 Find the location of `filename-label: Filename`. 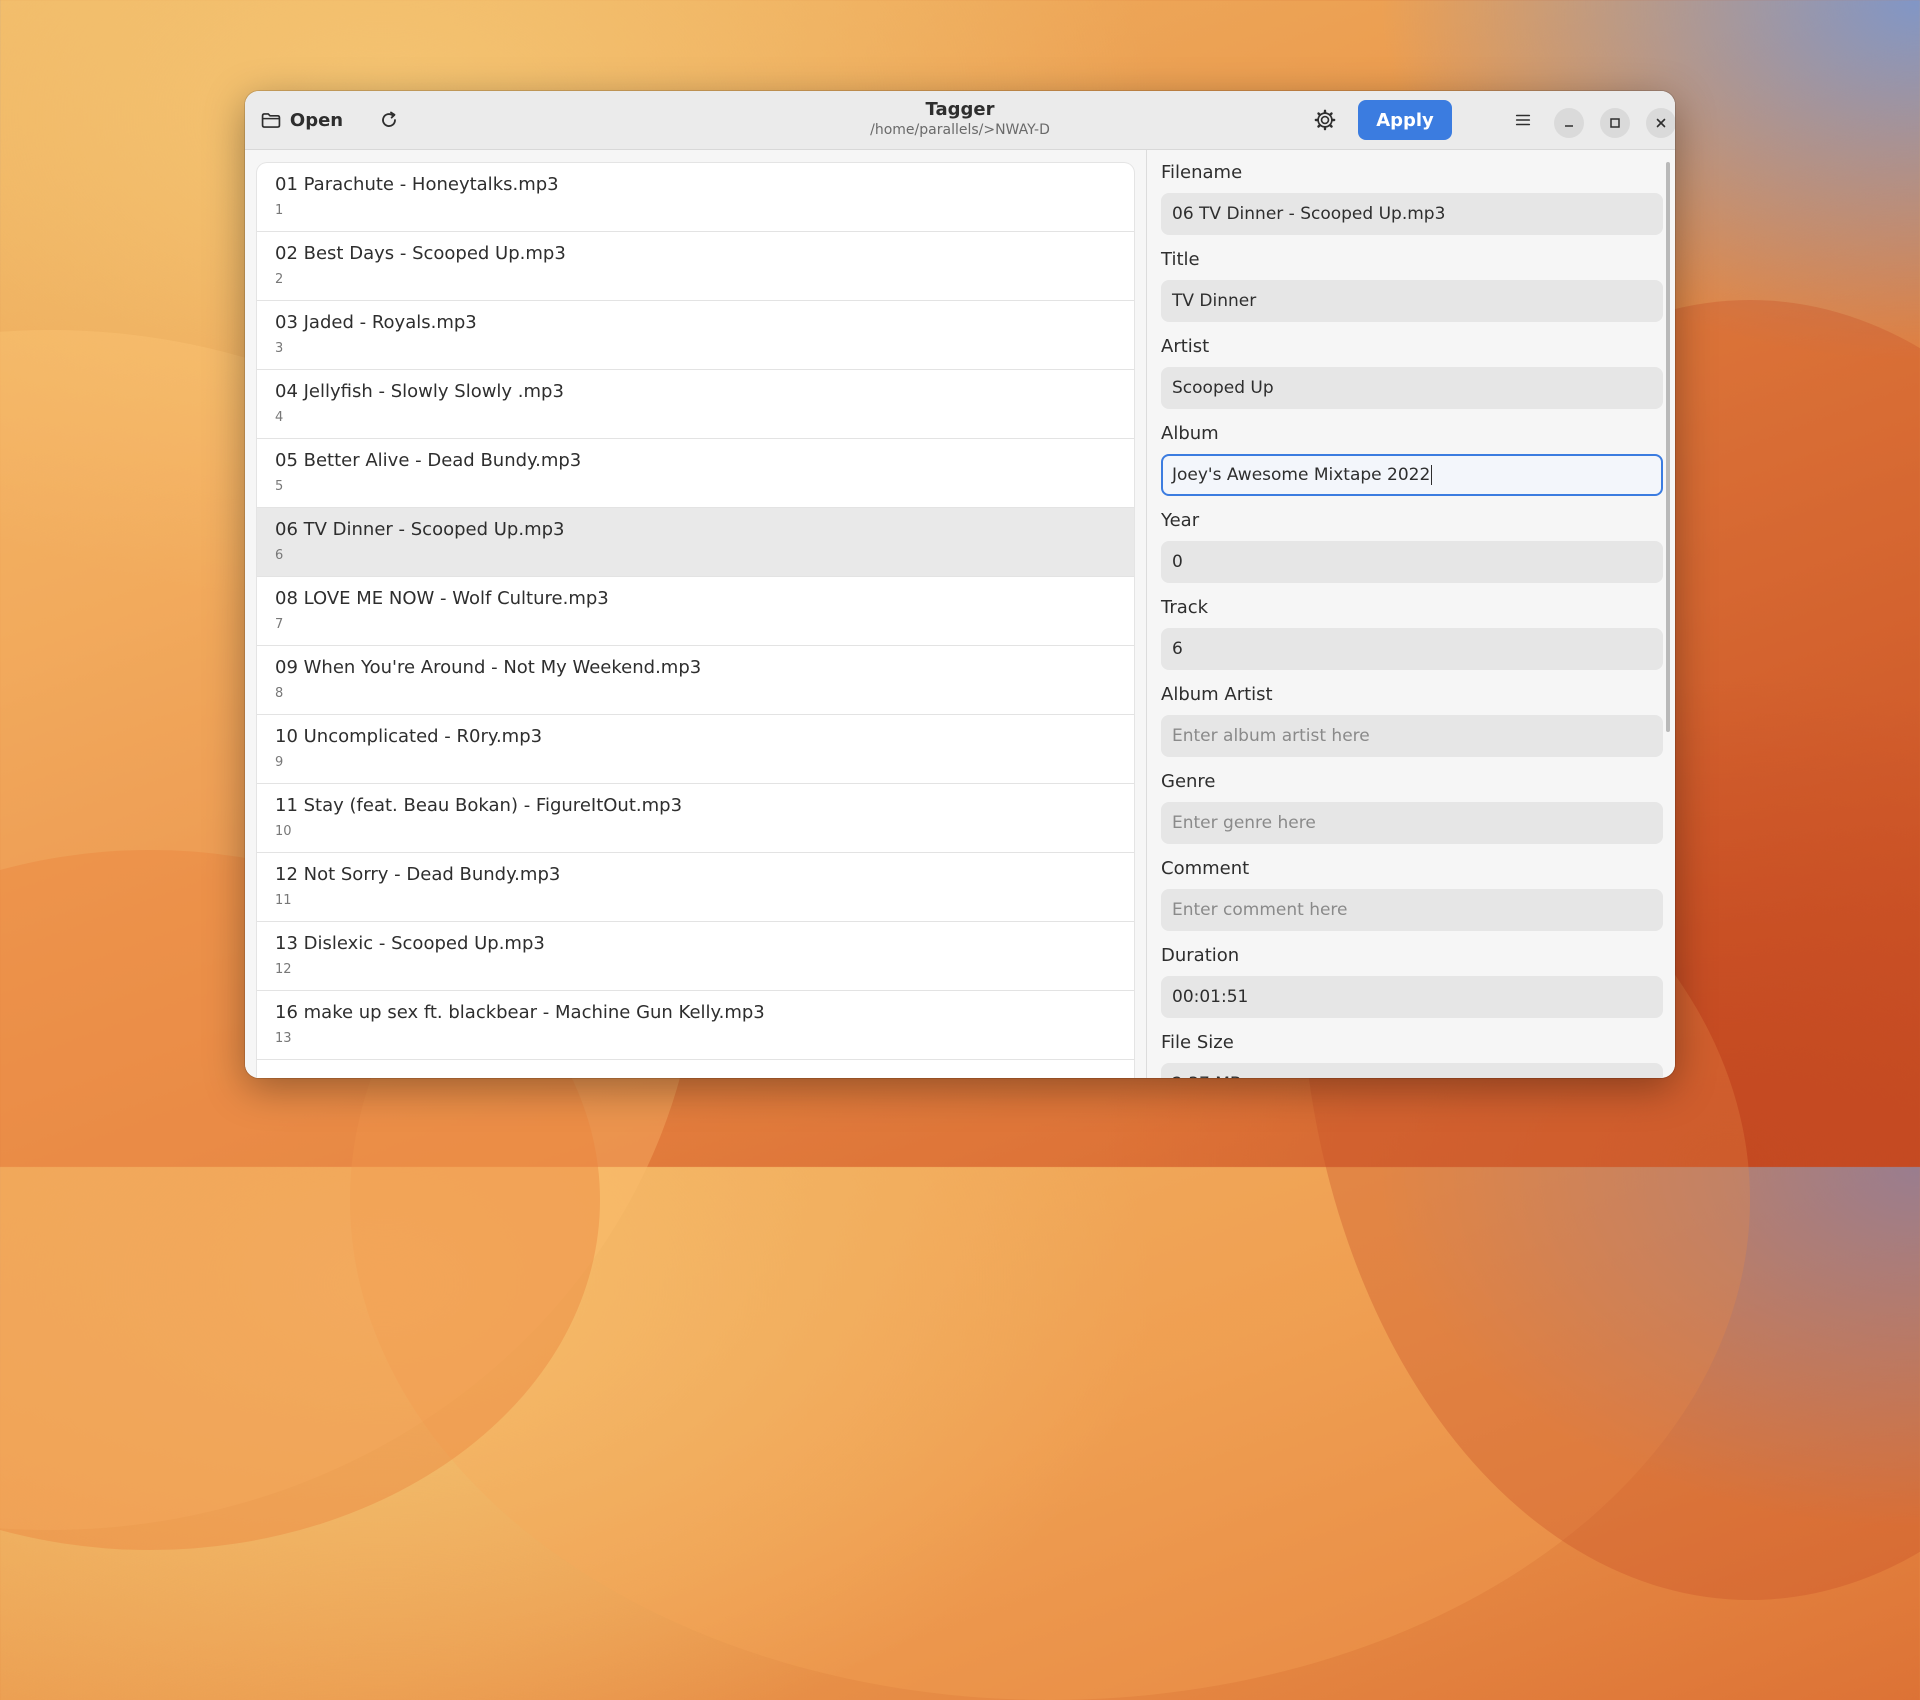

filename-label: Filename is located at coordinates (1202, 172).